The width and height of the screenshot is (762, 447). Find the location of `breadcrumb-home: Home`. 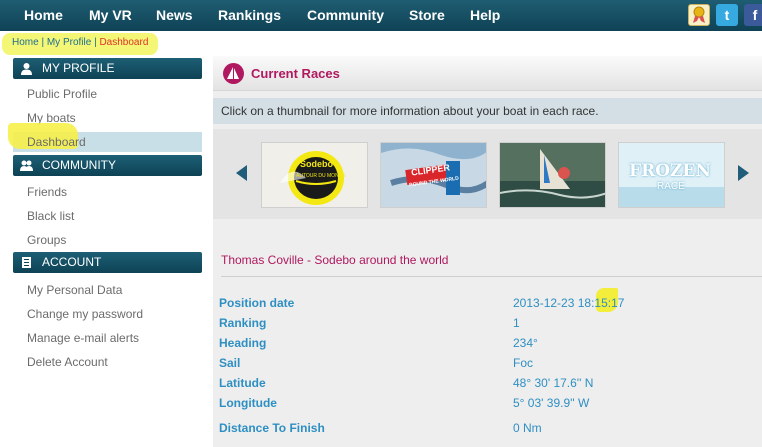

breadcrumb-home: Home is located at coordinates (25, 42).